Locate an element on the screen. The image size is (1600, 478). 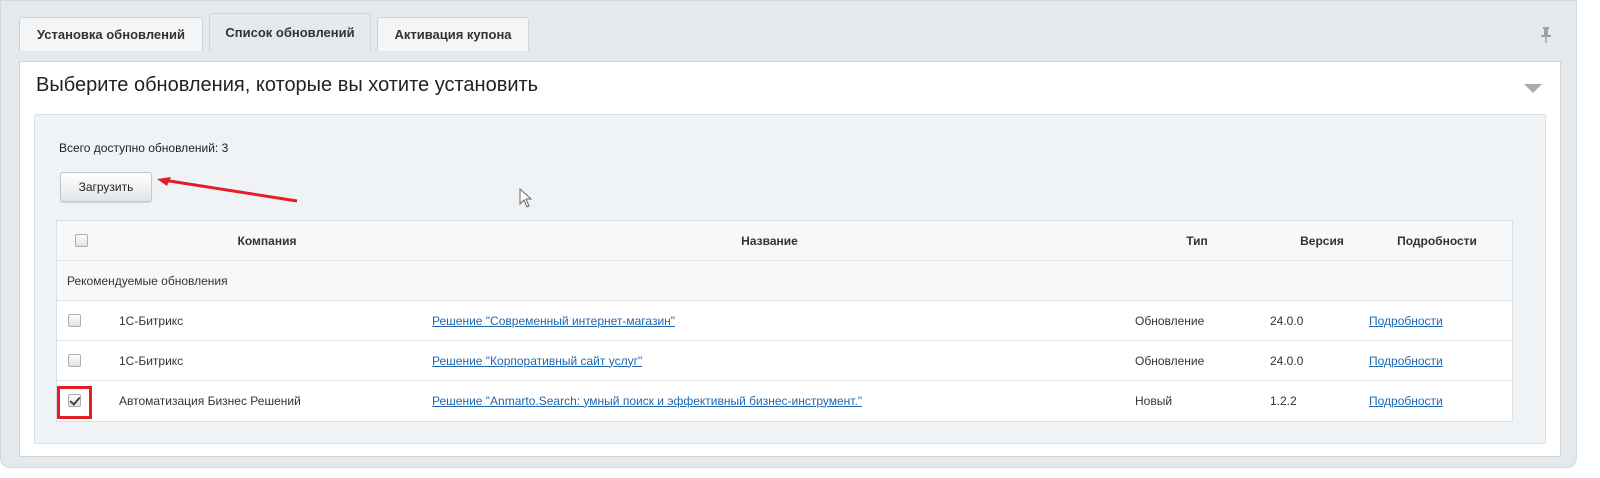
header-version: Версия is located at coordinates (1322, 240).